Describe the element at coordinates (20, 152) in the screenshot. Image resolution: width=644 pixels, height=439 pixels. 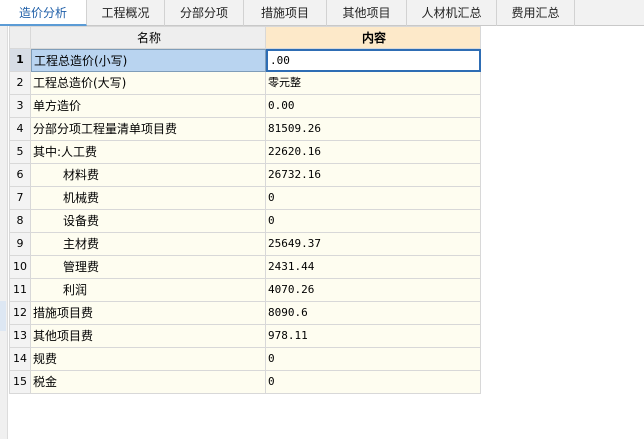
I see `row-number: 5` at that location.